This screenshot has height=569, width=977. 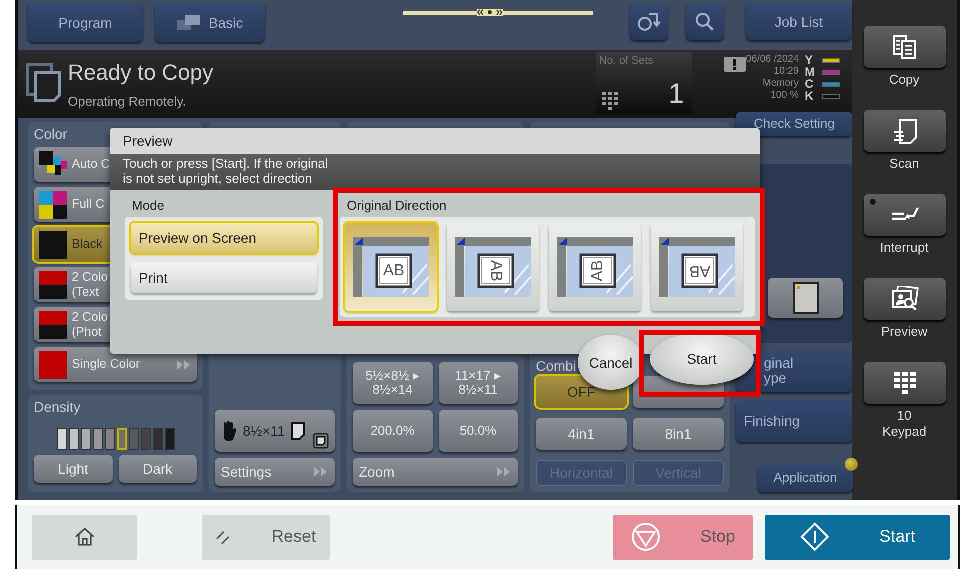 What do you see at coordinates (772, 60) in the screenshot?
I see `date-text: 06/06 /2024` at bounding box center [772, 60].